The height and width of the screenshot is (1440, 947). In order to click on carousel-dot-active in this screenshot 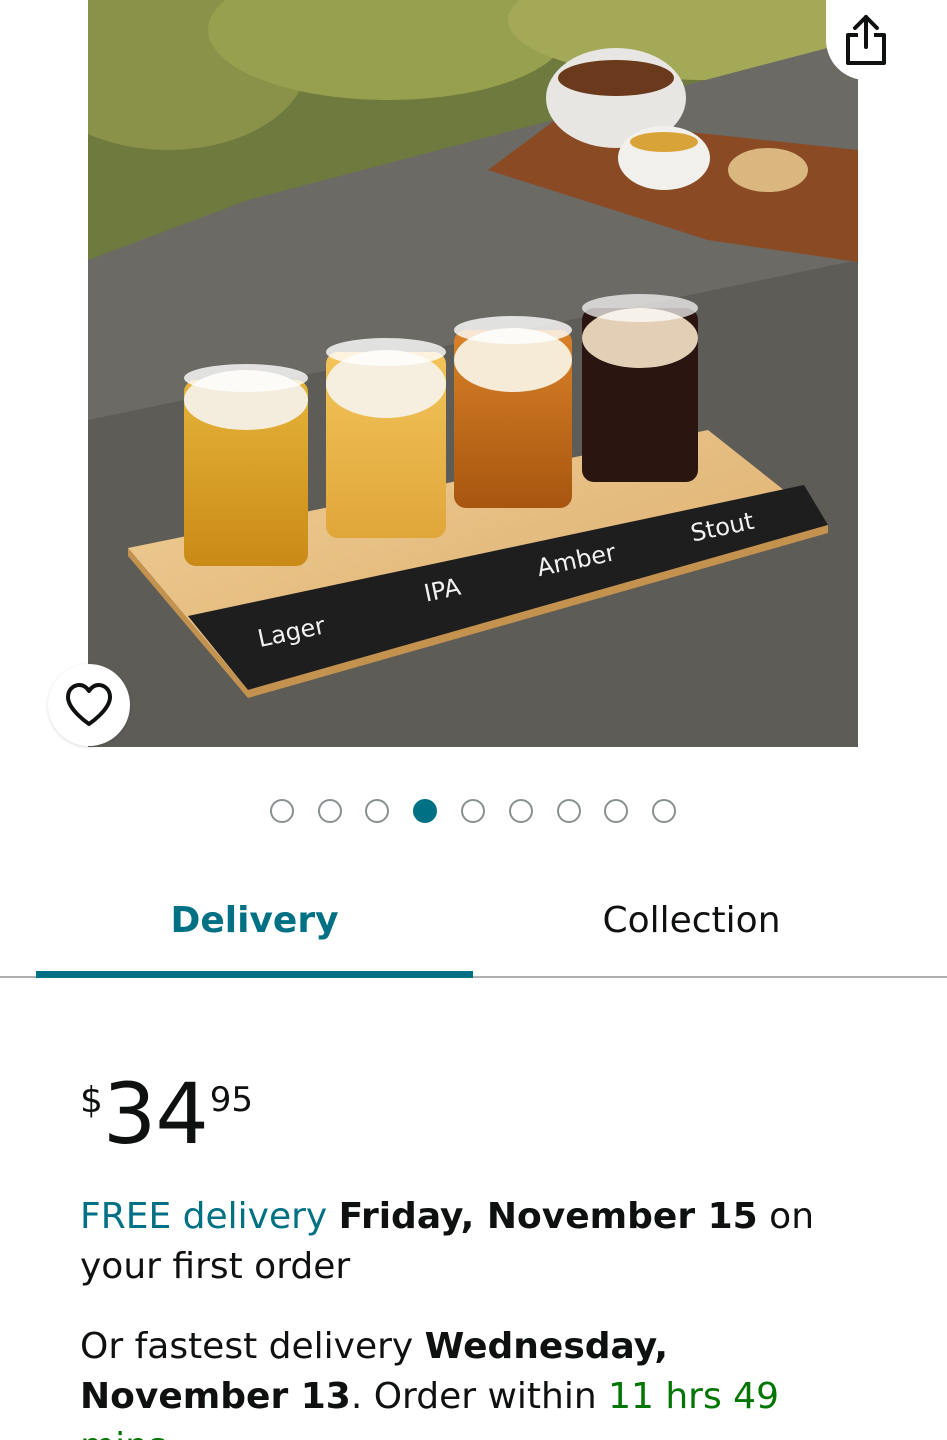, I will do `click(425, 811)`.